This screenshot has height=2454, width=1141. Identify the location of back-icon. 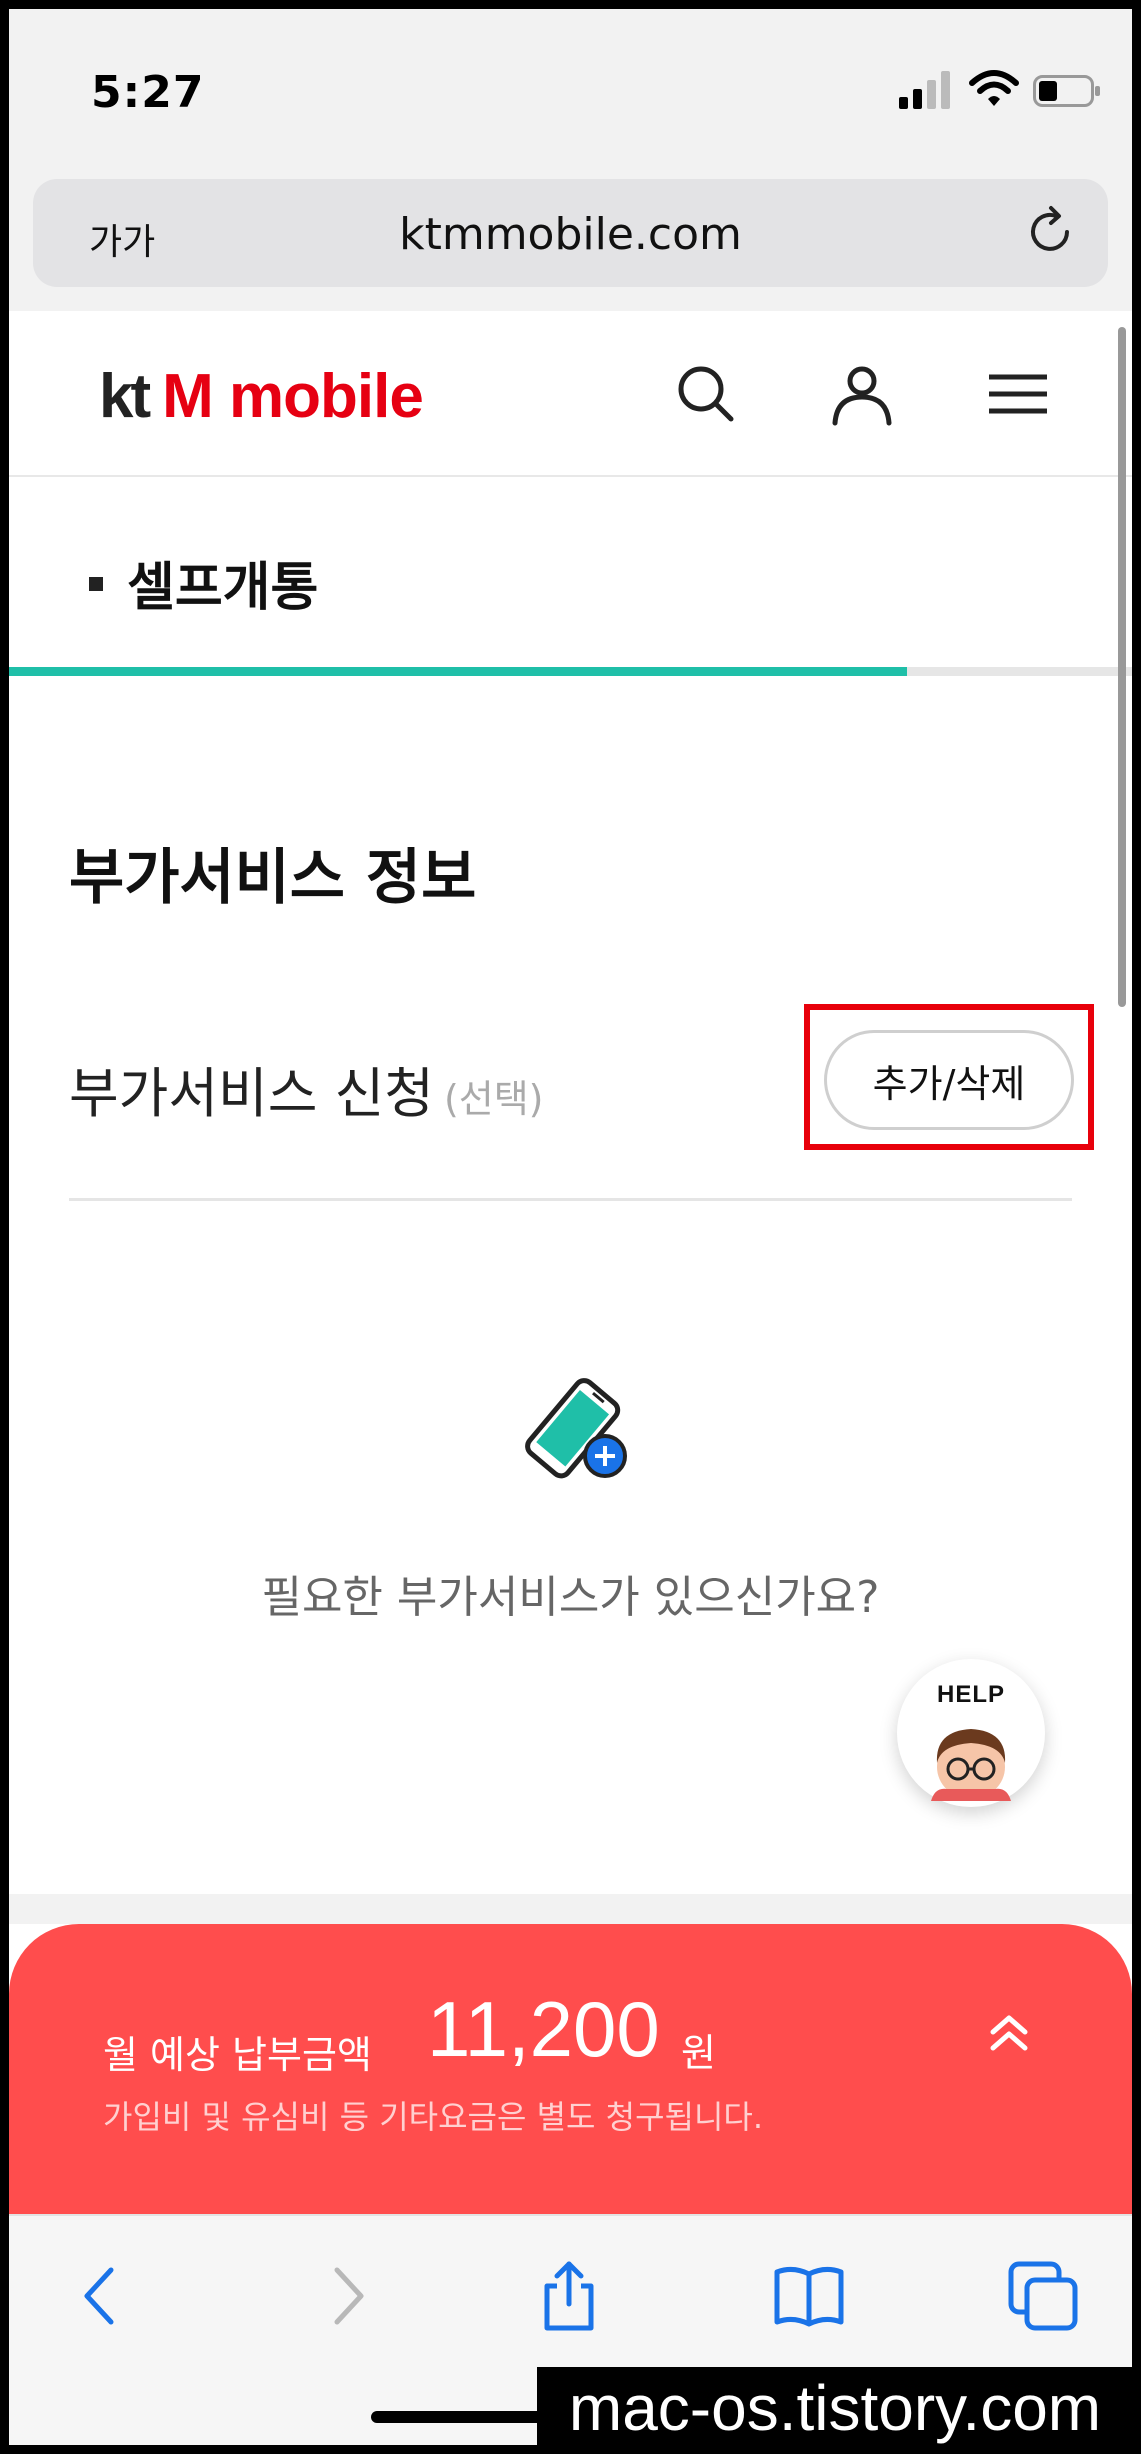
(103, 2296).